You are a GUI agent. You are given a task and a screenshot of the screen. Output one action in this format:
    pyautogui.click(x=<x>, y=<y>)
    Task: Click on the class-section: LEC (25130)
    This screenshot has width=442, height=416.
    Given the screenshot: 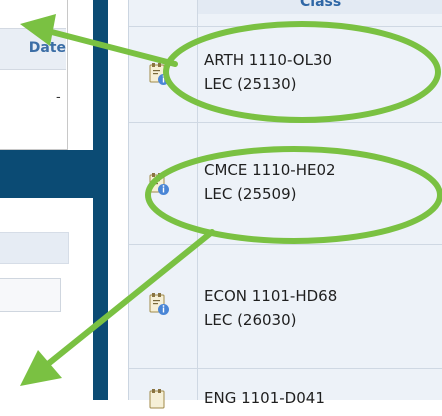 What is the action you would take?
    pyautogui.click(x=250, y=84)
    